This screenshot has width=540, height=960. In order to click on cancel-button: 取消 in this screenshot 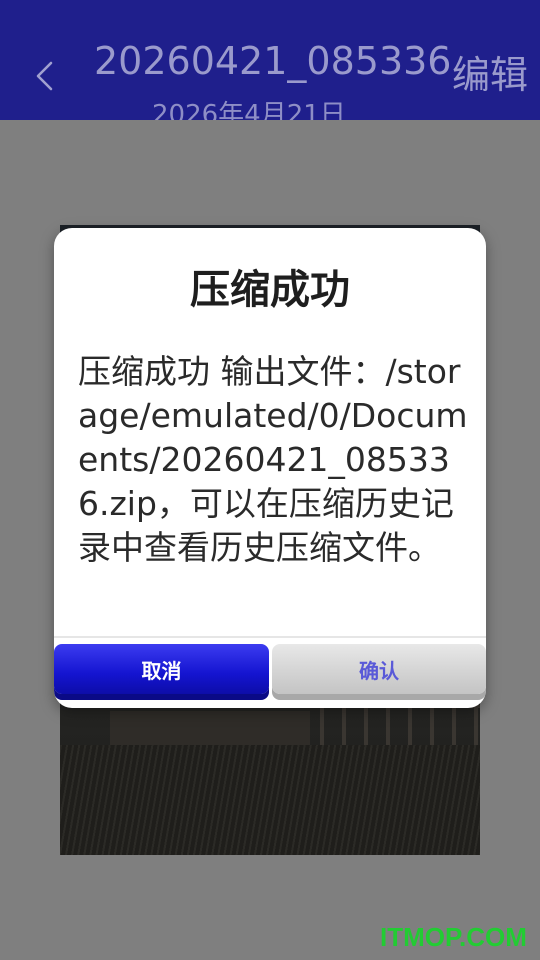, I will do `click(161, 669)`.